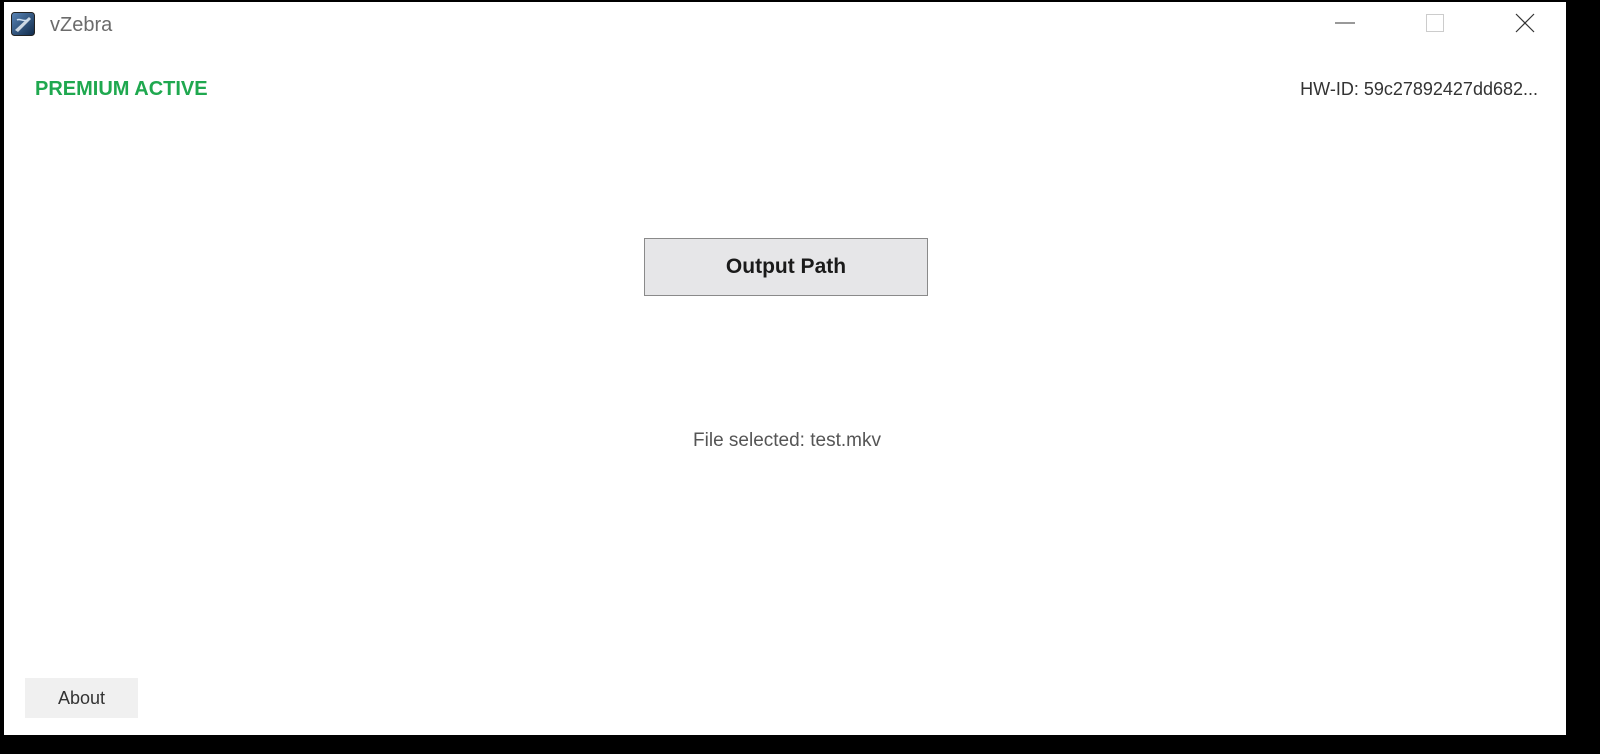 This screenshot has height=754, width=1600. I want to click on about-button: About, so click(81, 698).